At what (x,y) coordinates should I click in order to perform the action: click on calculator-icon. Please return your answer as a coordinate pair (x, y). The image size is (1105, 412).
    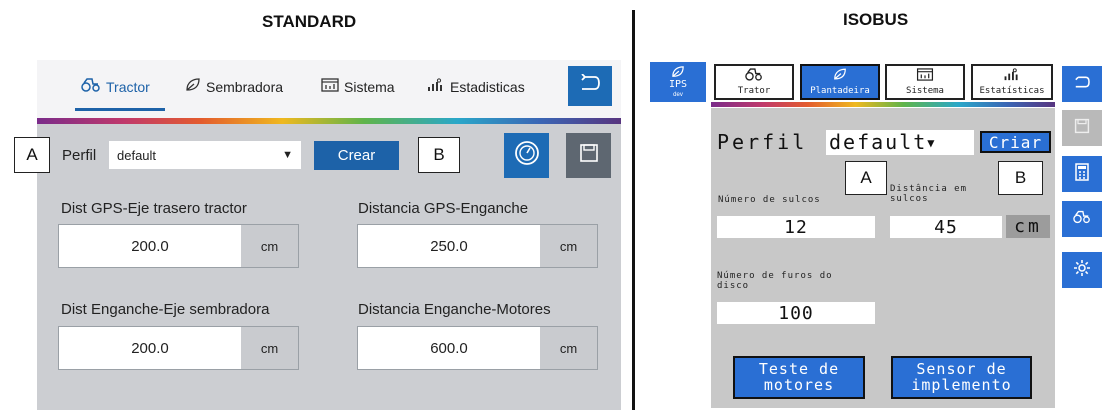
    Looking at the image, I should click on (1082, 174).